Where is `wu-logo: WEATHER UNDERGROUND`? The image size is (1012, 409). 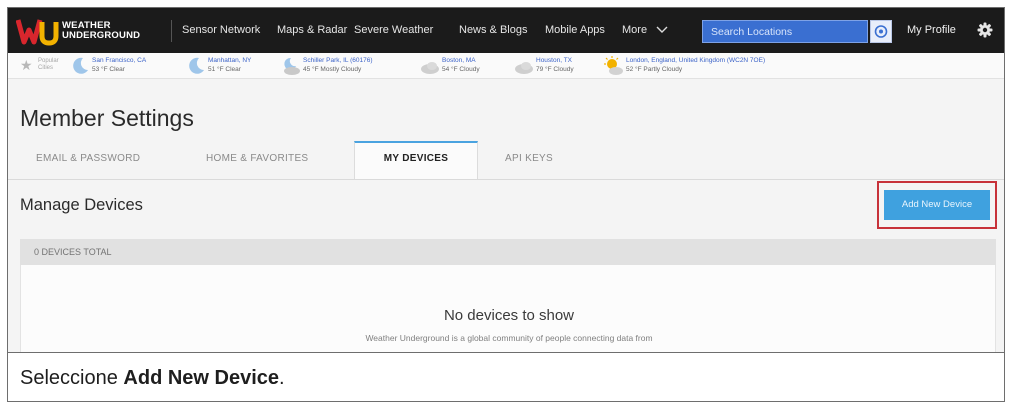 wu-logo: WEATHER UNDERGROUND is located at coordinates (91, 31).